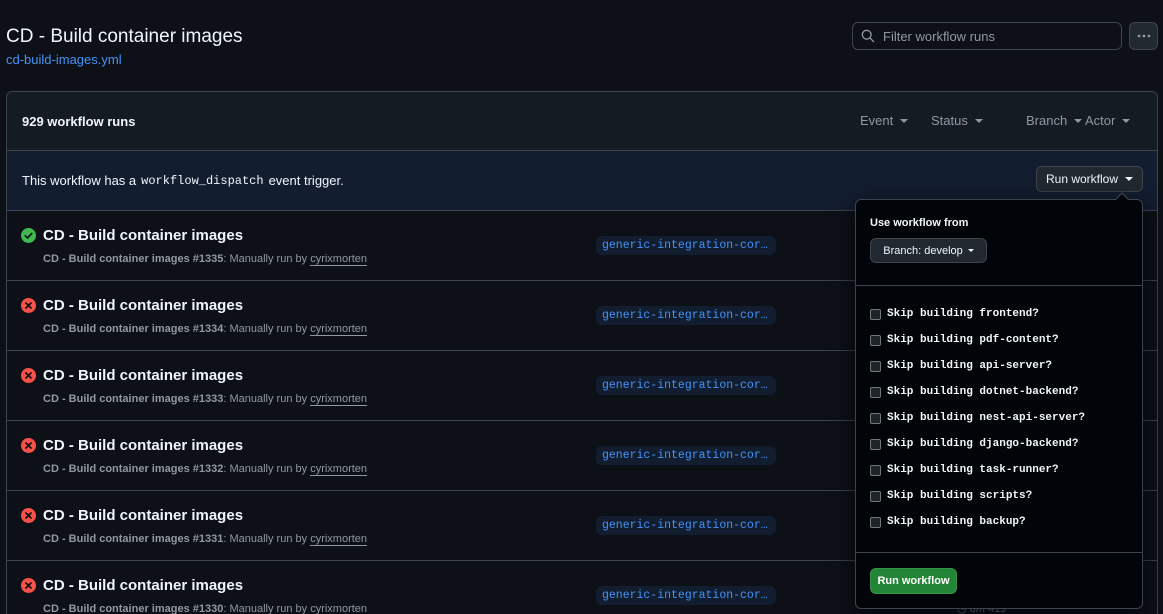 This screenshot has width=1163, height=614. I want to click on popover-arrow-inner, so click(1122, 197).